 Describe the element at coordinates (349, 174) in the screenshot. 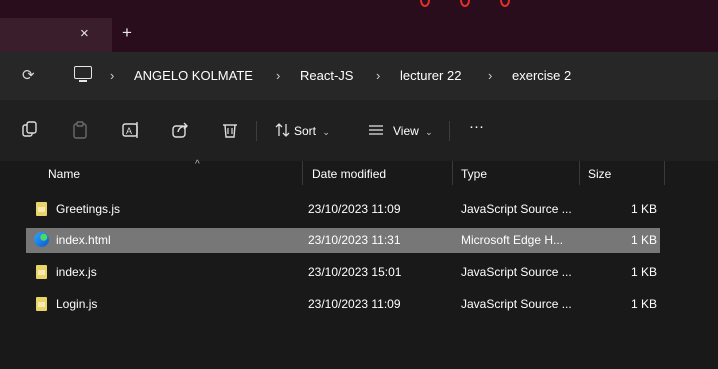

I see `column-header-date-modified: Date modified` at that location.